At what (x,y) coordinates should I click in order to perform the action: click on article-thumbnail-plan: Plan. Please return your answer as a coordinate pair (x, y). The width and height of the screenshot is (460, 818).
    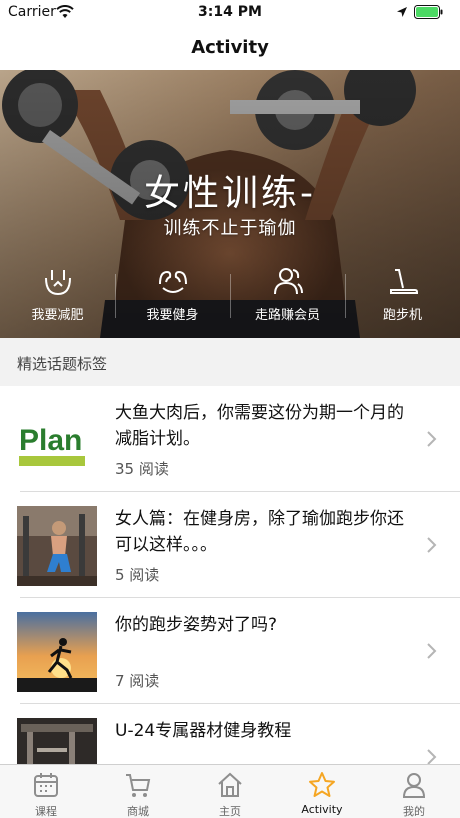
    Looking at the image, I should click on (57, 440).